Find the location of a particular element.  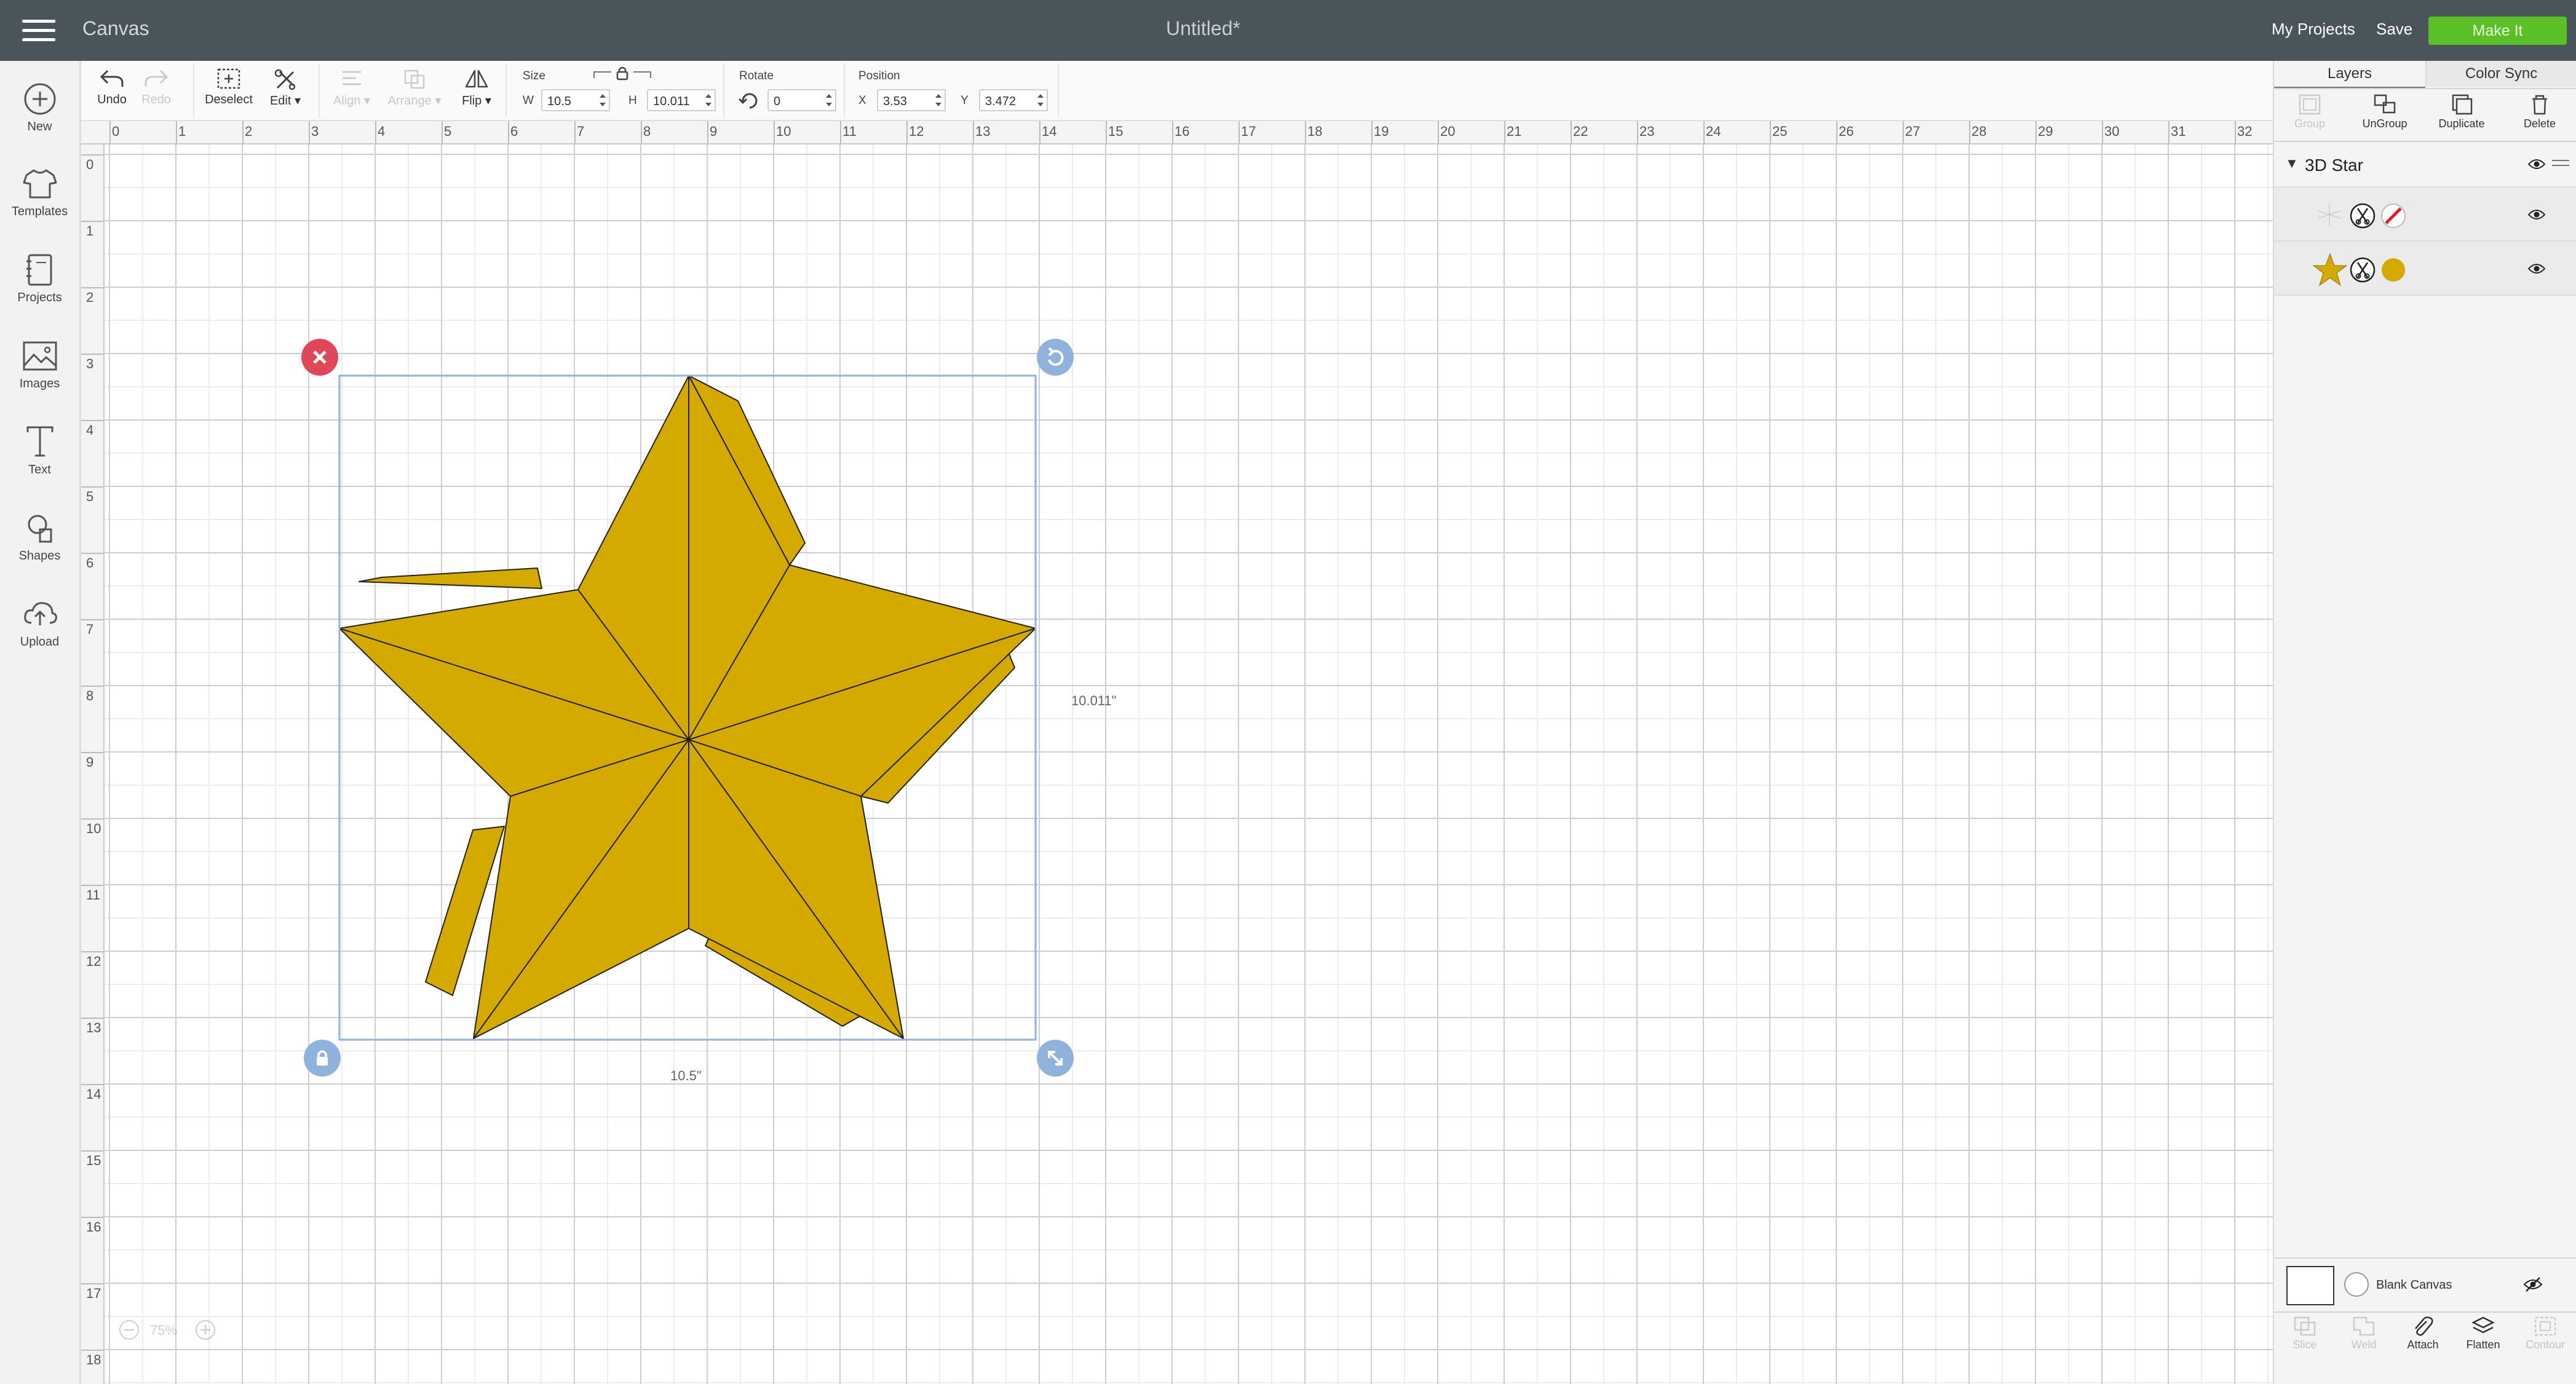

star-color-swatch-icon is located at coordinates (2393, 269).